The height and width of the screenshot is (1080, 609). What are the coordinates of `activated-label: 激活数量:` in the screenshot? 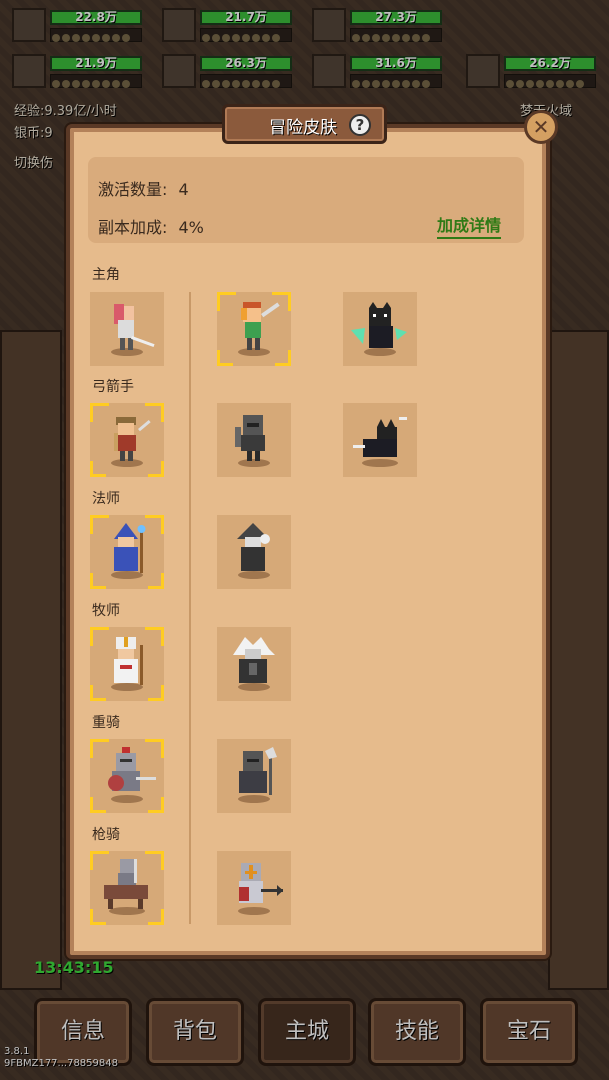 It's located at (133, 189).